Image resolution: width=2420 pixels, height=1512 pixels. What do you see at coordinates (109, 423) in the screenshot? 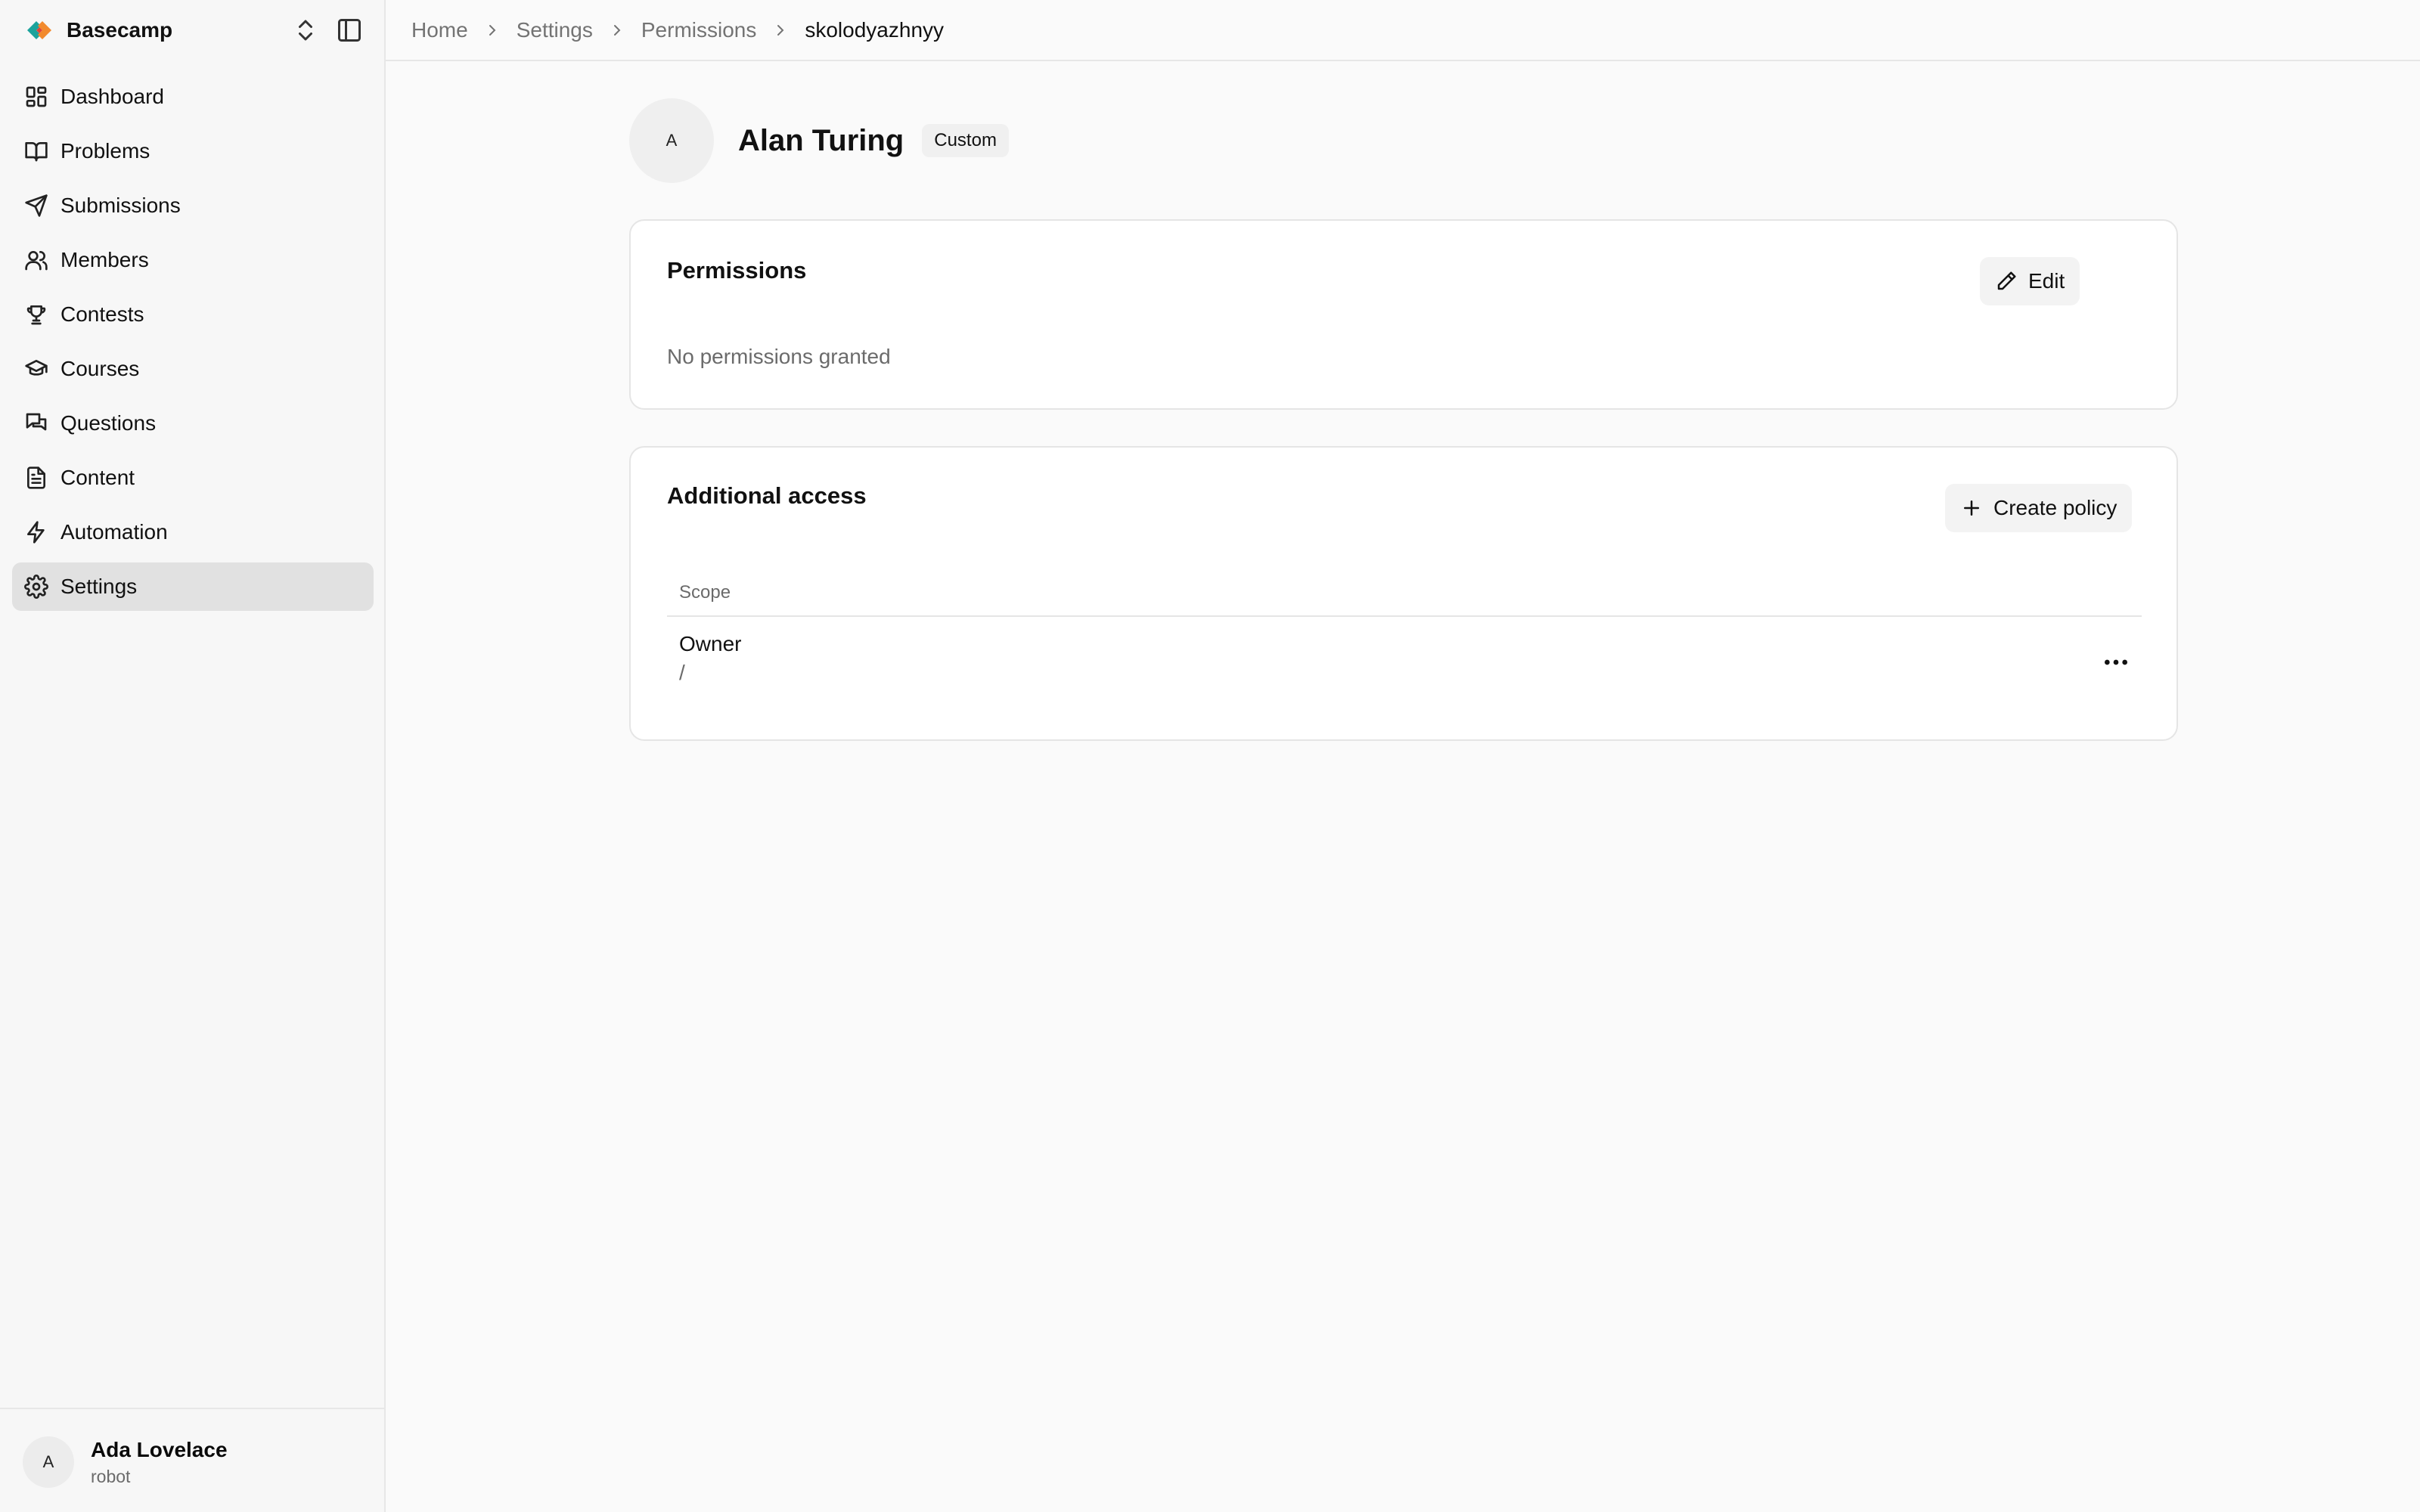
I see `sidebar-item-label: Questions` at bounding box center [109, 423].